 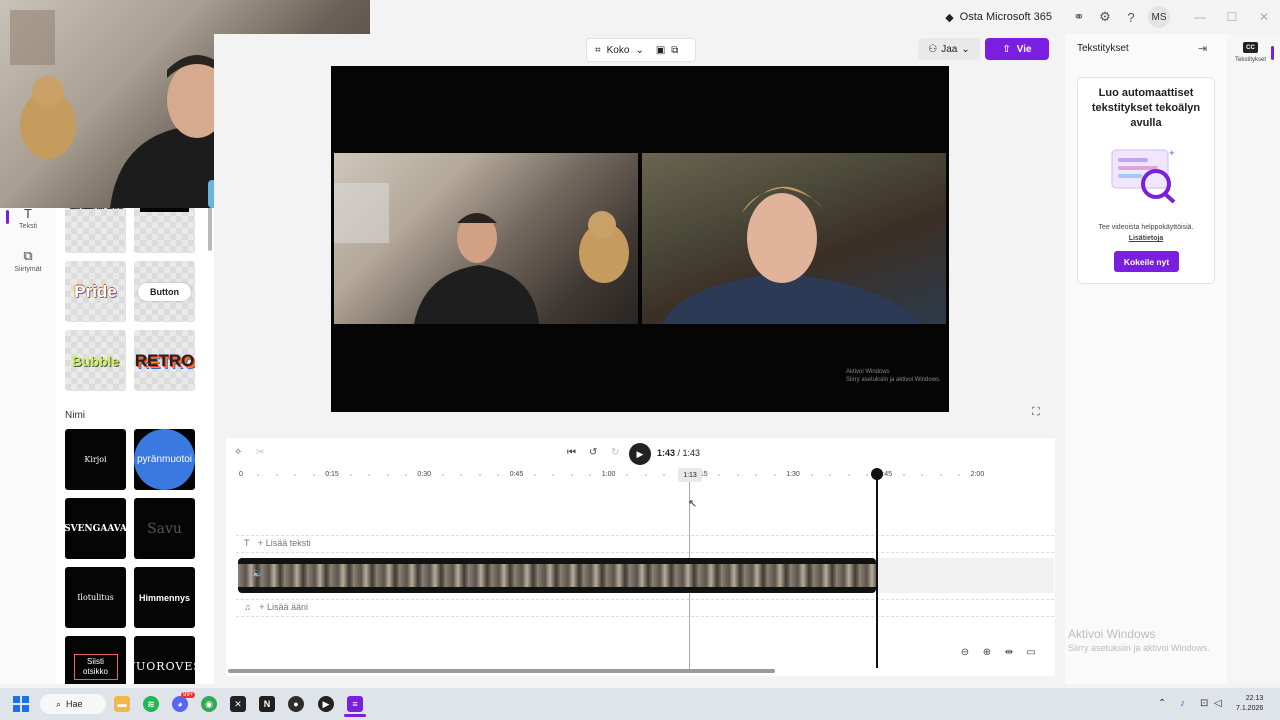 I want to click on zoom-out-icon: ⊖, so click(x=965, y=652).